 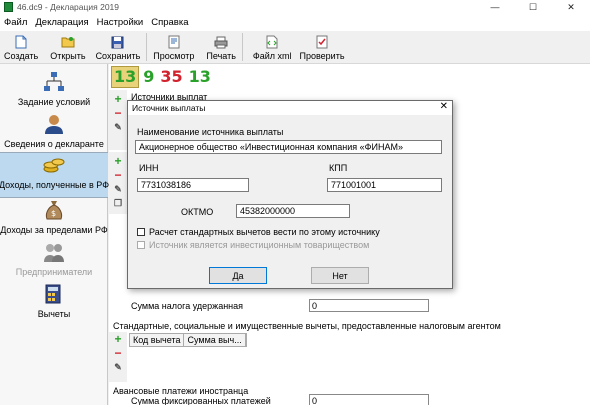 I want to click on window-controls: — ☐ ✕, so click(x=533, y=7).